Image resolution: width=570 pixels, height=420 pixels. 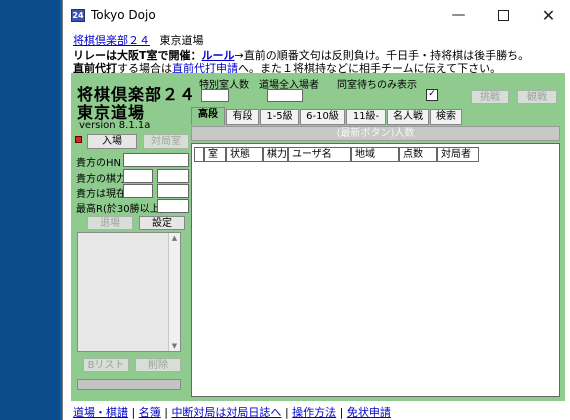 I want to click on footer-link-suspended: 中断対局は対局日誌へ, so click(x=226, y=412).